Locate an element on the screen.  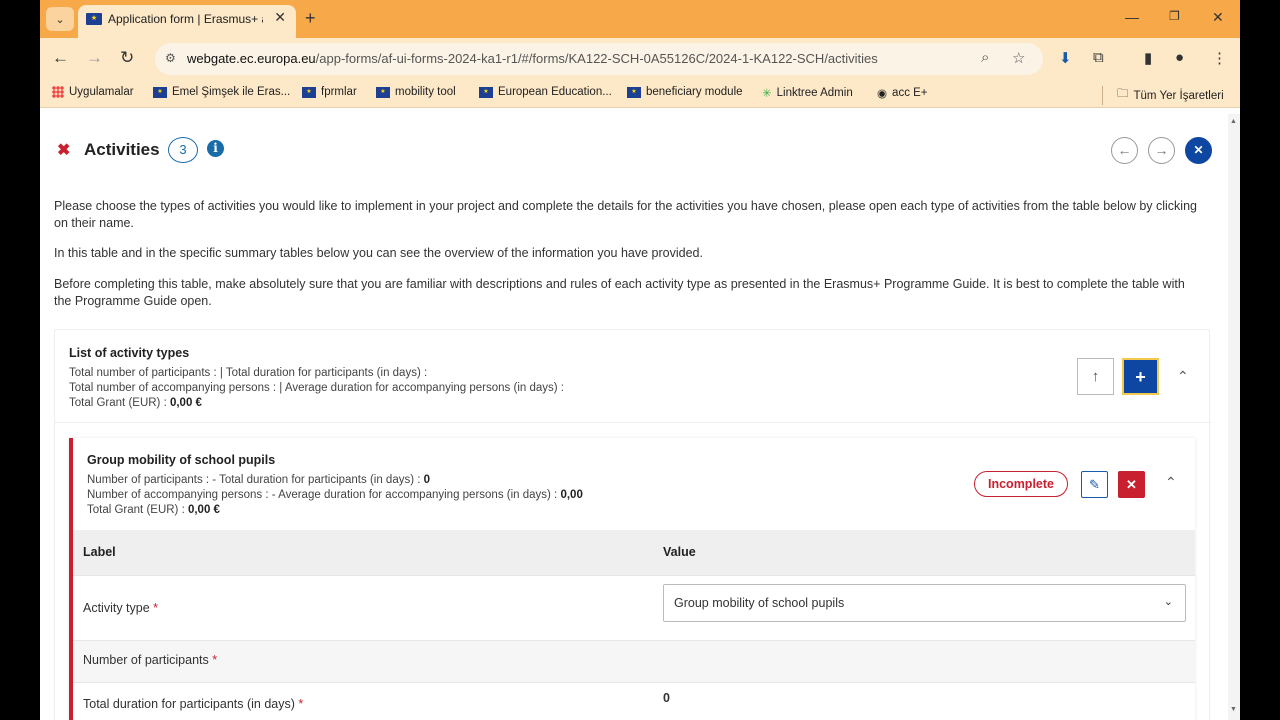
bookmark-mobility-tool: ★ mobility tool is located at coordinates (416, 92).